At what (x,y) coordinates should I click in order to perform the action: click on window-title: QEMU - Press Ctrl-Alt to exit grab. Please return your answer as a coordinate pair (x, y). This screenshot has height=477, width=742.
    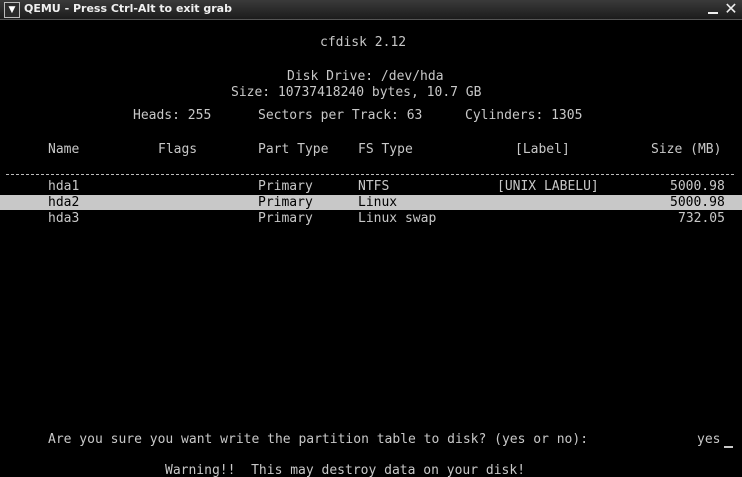
    Looking at the image, I should click on (128, 8).